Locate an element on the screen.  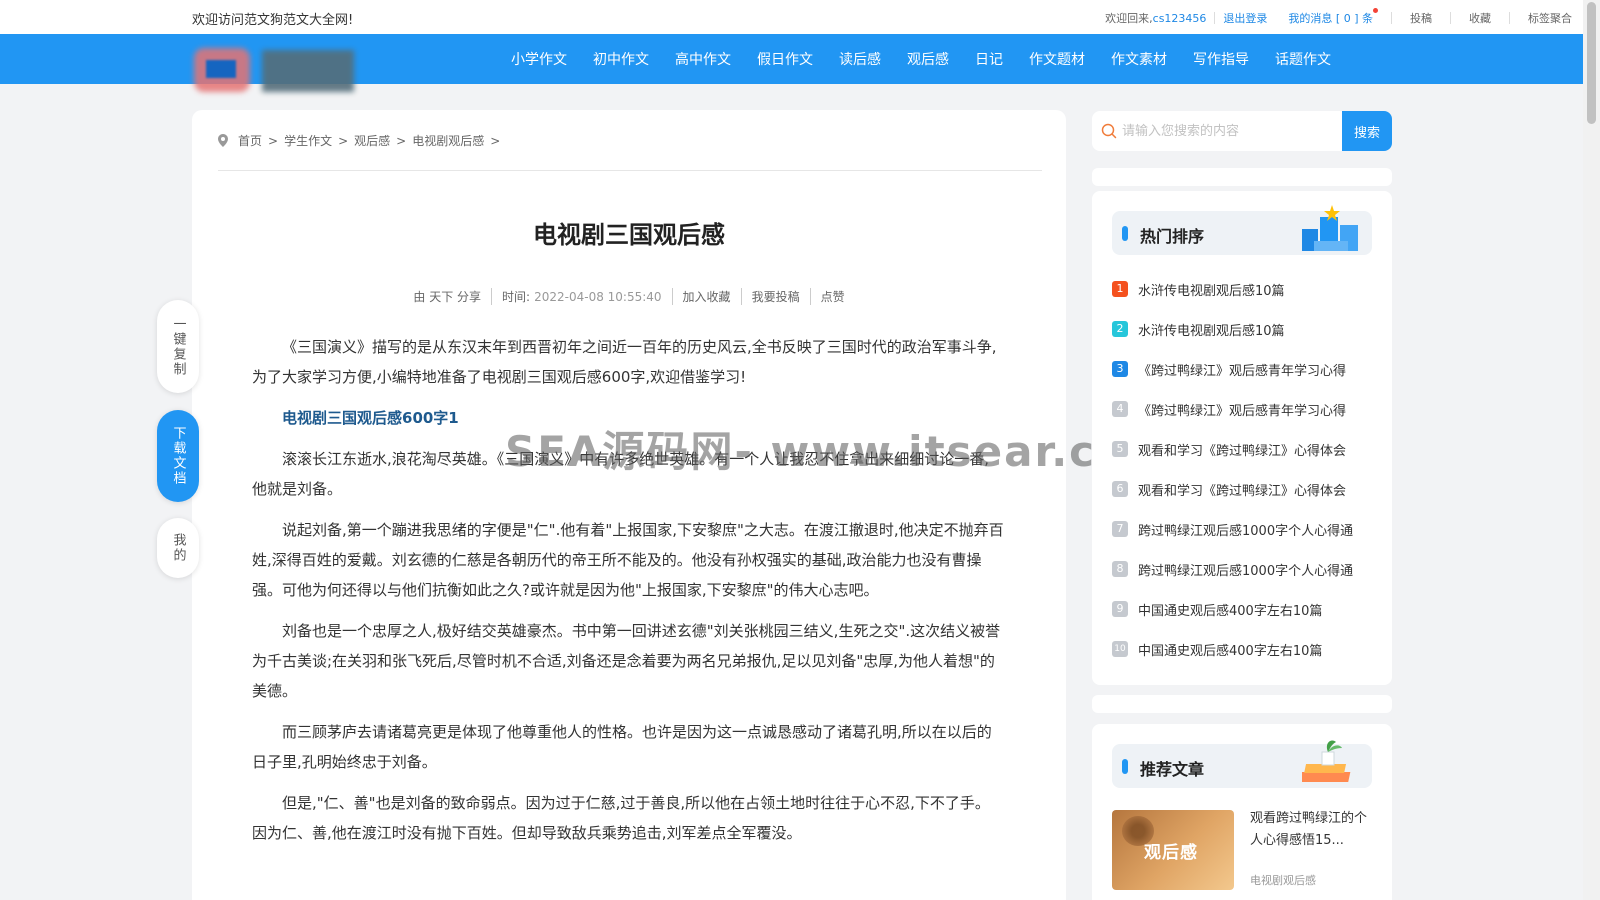
bar-blocks-icon is located at coordinates (1330, 228).